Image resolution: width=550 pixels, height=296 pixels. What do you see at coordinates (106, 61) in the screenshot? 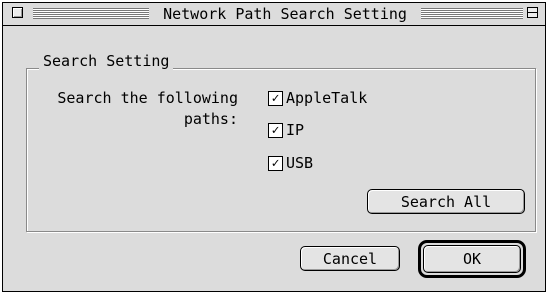
I see `group-title: Search Setting` at bounding box center [106, 61].